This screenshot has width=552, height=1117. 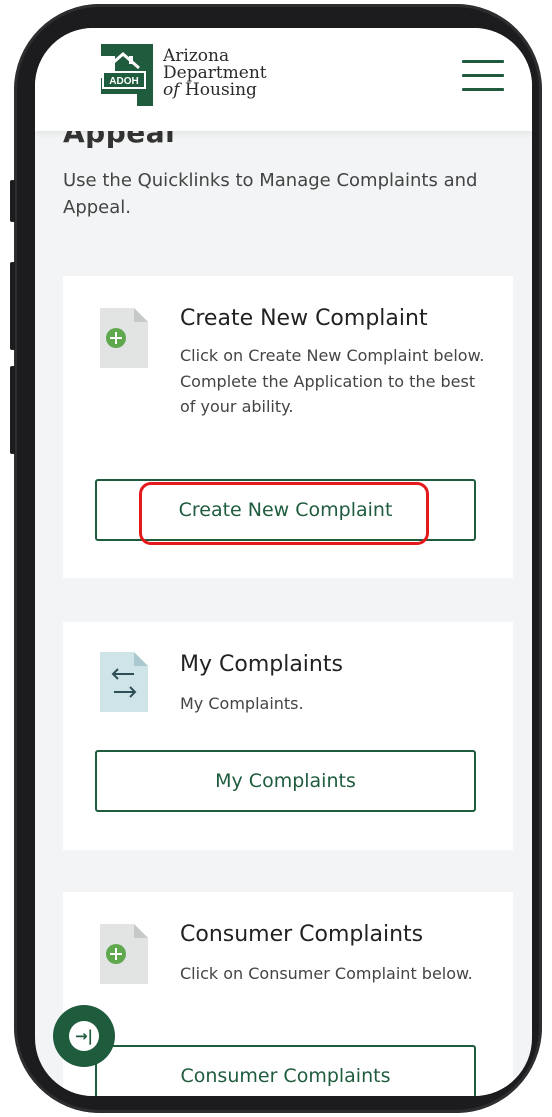 What do you see at coordinates (218, 90) in the screenshot?
I see `logo-line-3-rest: Housing` at bounding box center [218, 90].